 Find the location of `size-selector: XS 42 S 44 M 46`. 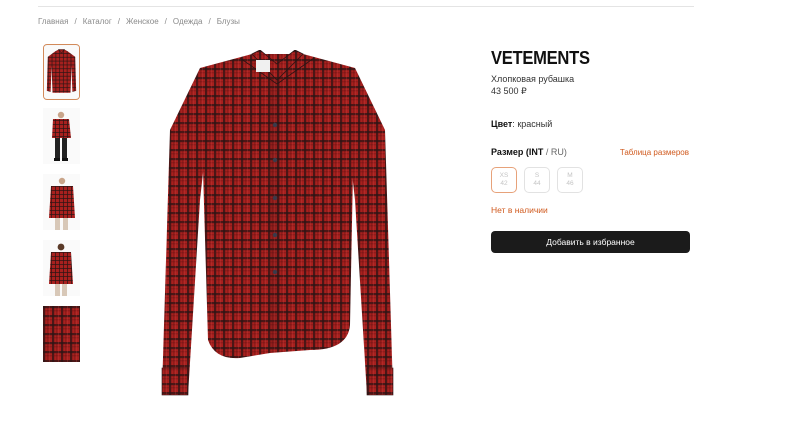

size-selector: XS 42 S 44 M 46 is located at coordinates (537, 180).